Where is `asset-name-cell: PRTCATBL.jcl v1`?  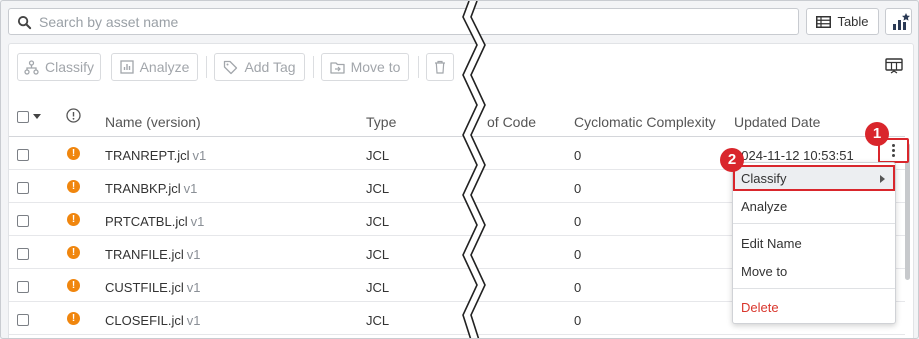
asset-name-cell: PRTCATBL.jcl v1 is located at coordinates (154, 221).